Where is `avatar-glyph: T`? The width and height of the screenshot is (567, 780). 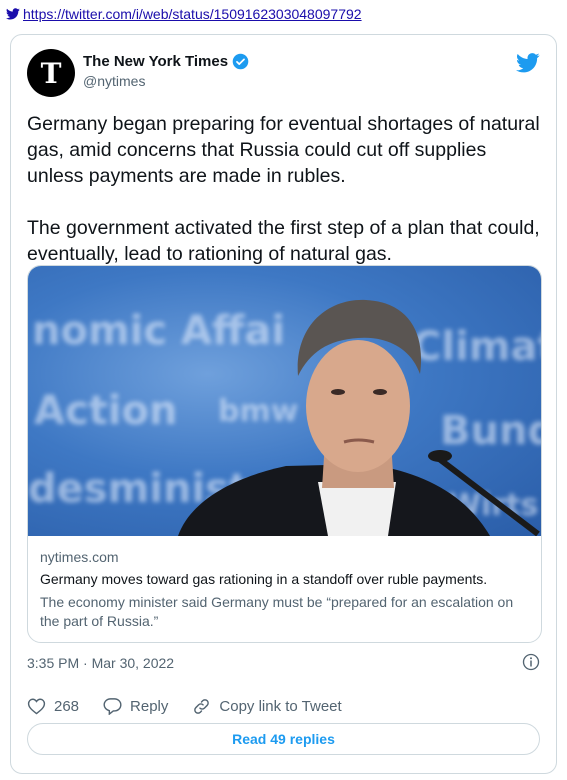
avatar-glyph: T is located at coordinates (51, 73).